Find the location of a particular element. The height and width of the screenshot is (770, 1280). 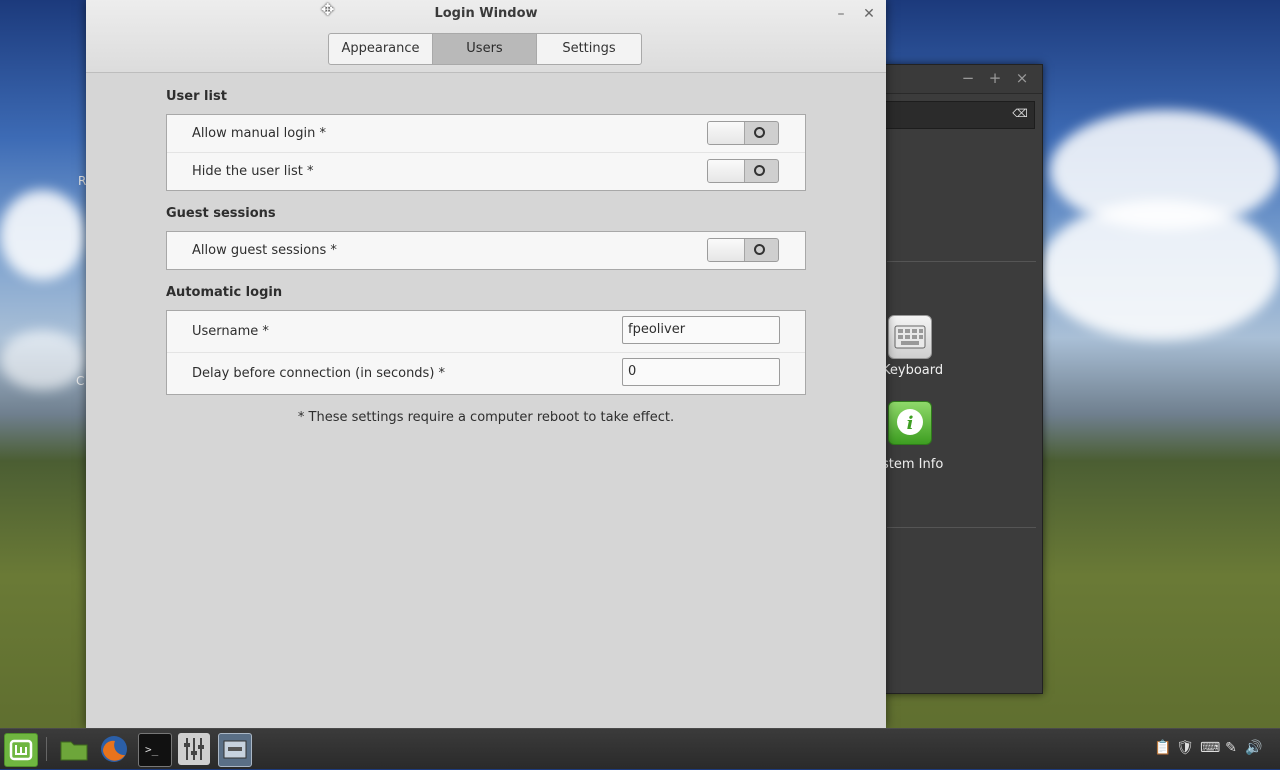

info-icon: i is located at coordinates (910, 423).